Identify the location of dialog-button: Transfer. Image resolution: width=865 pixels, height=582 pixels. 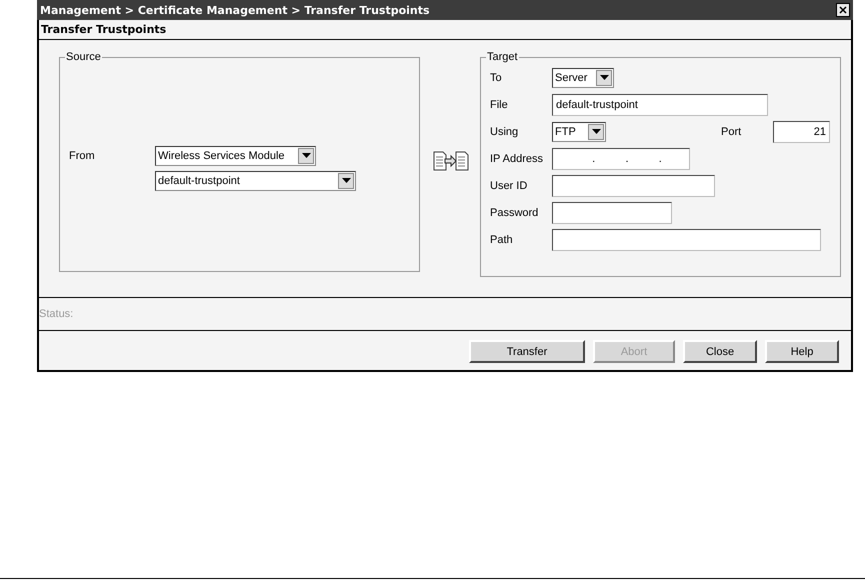
(527, 351).